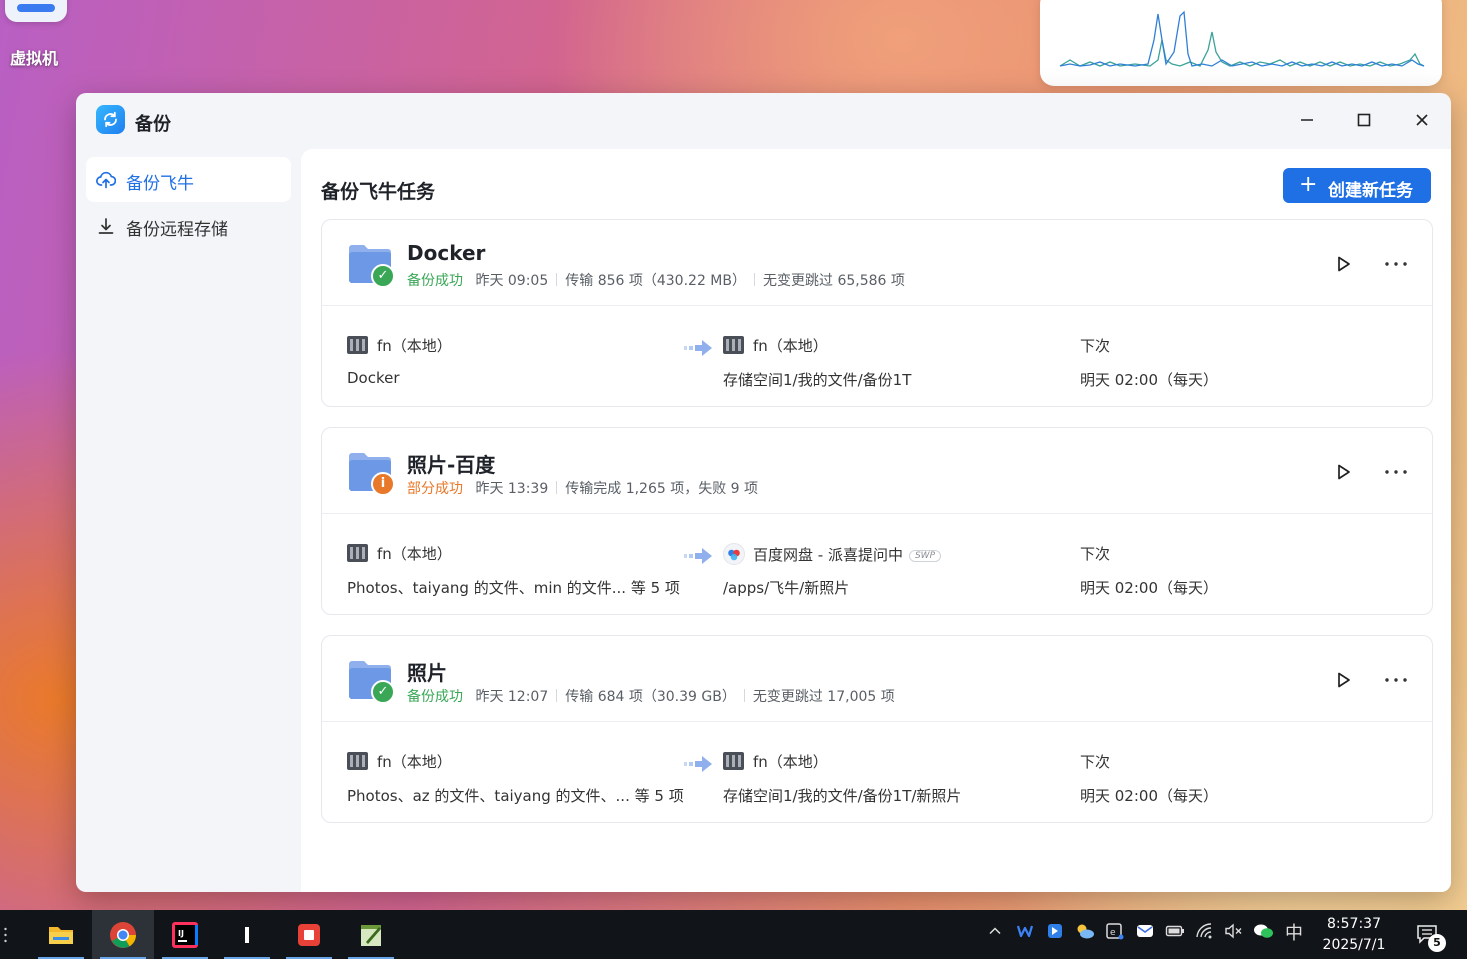  I want to click on cloud-upload-icon, so click(106, 180).